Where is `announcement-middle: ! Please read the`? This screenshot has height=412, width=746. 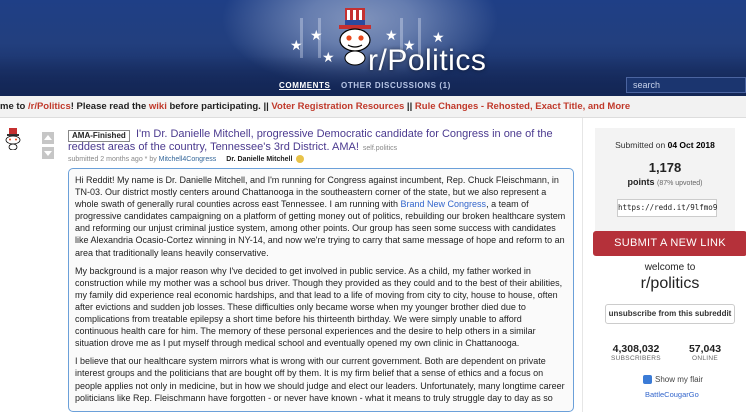
announcement-middle: ! Please read the is located at coordinates (109, 106).